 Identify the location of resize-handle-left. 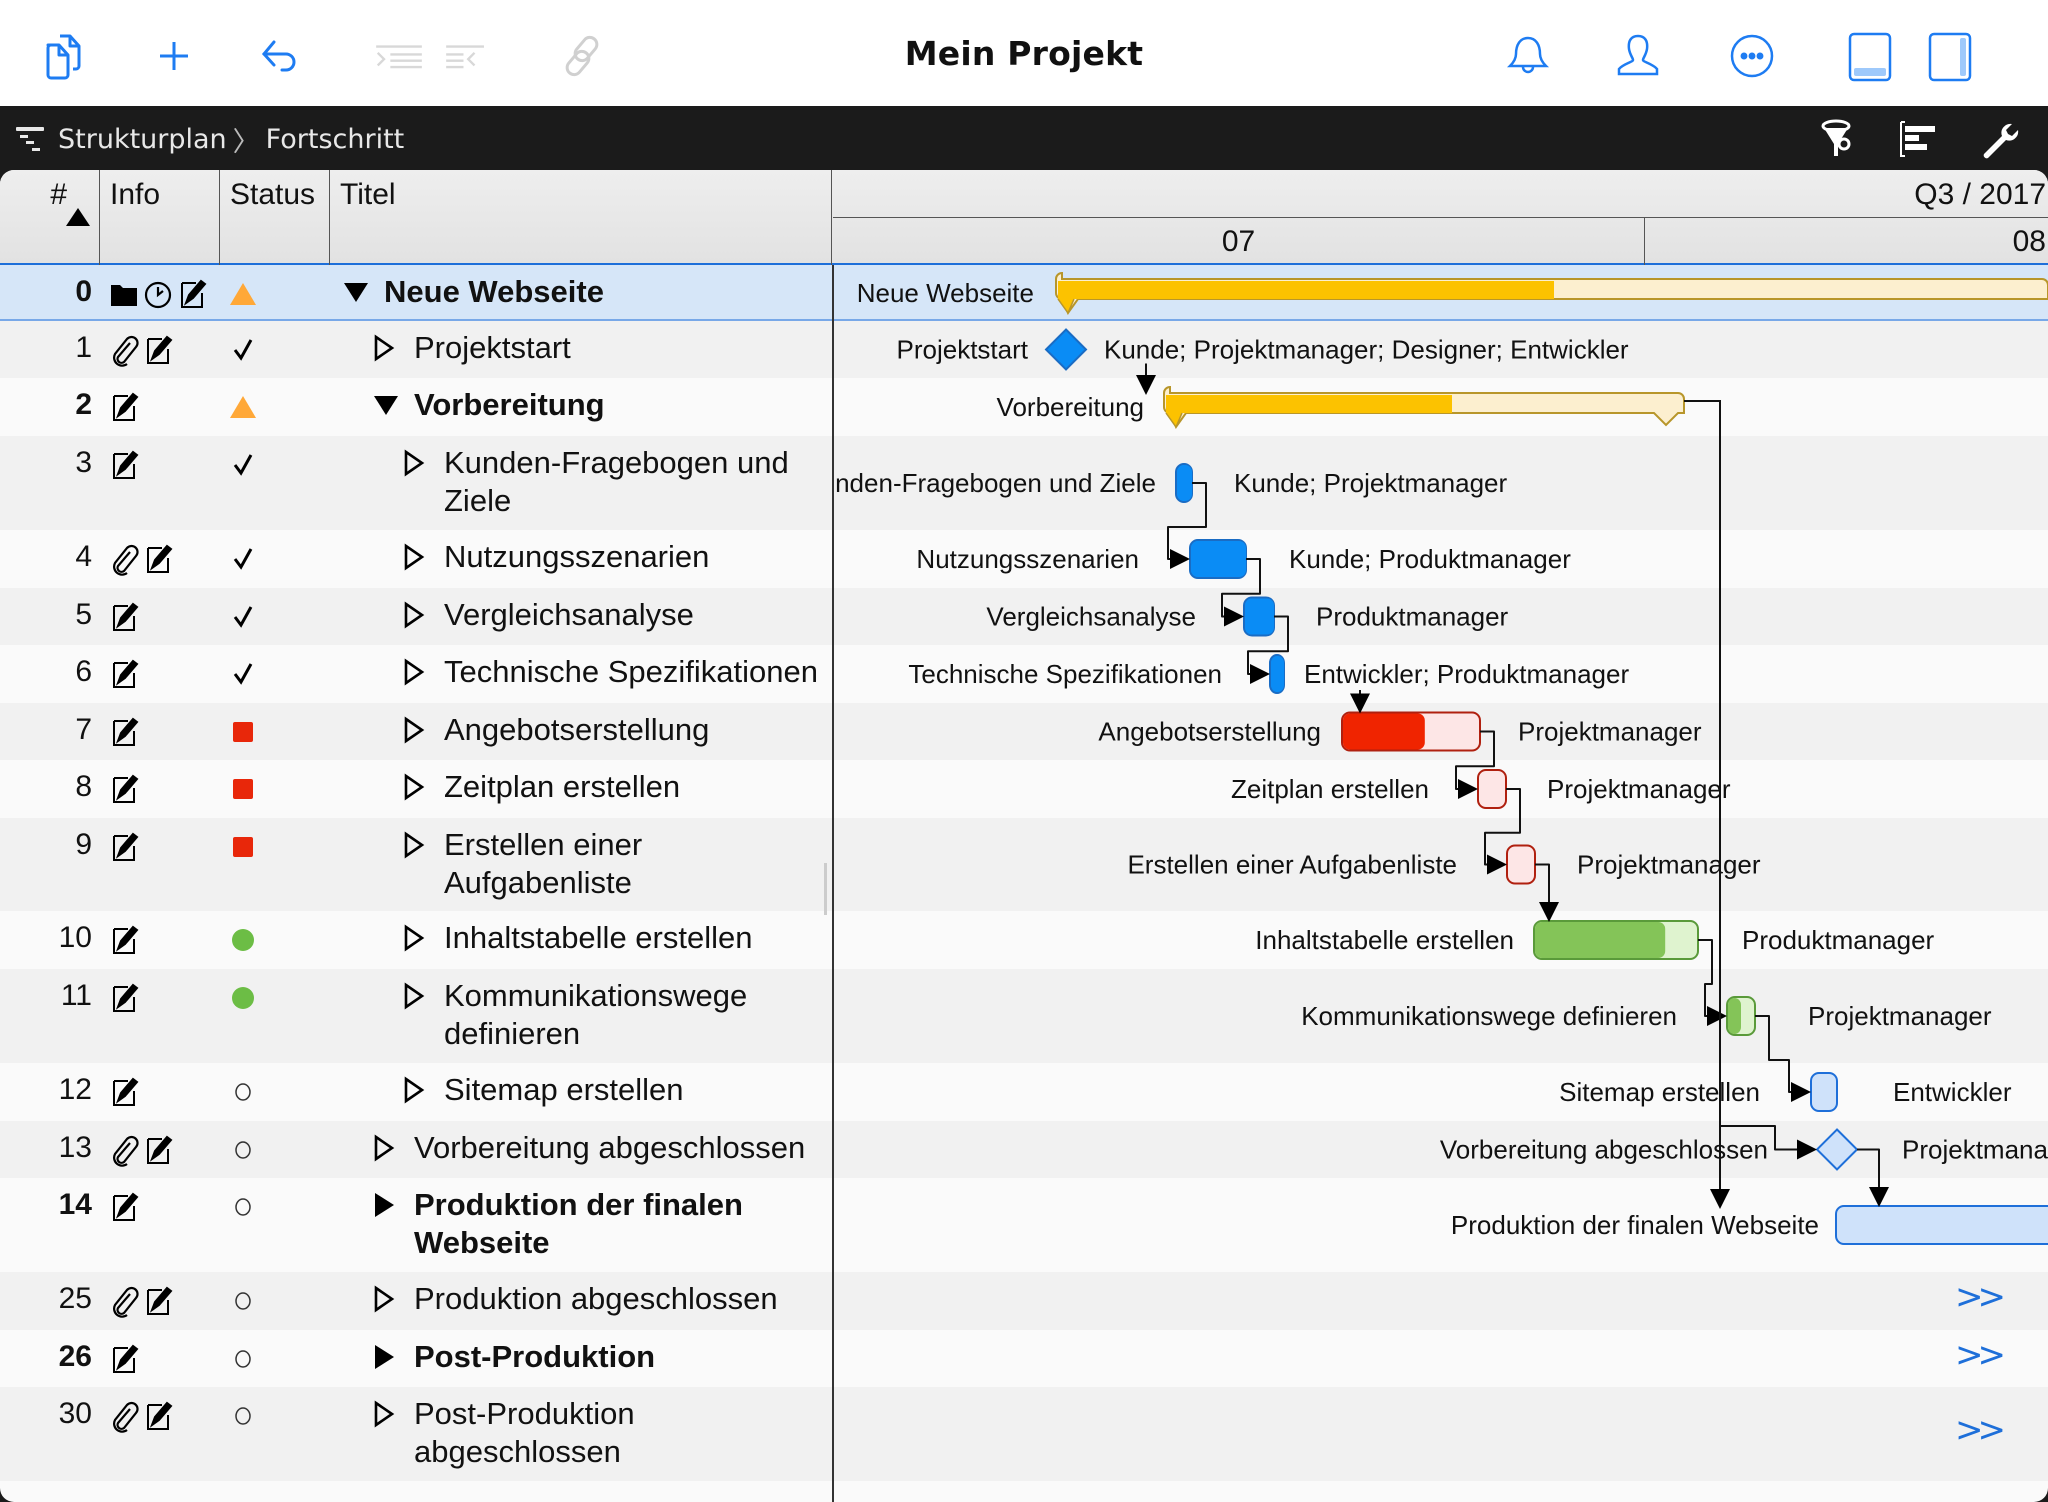
(825, 889).